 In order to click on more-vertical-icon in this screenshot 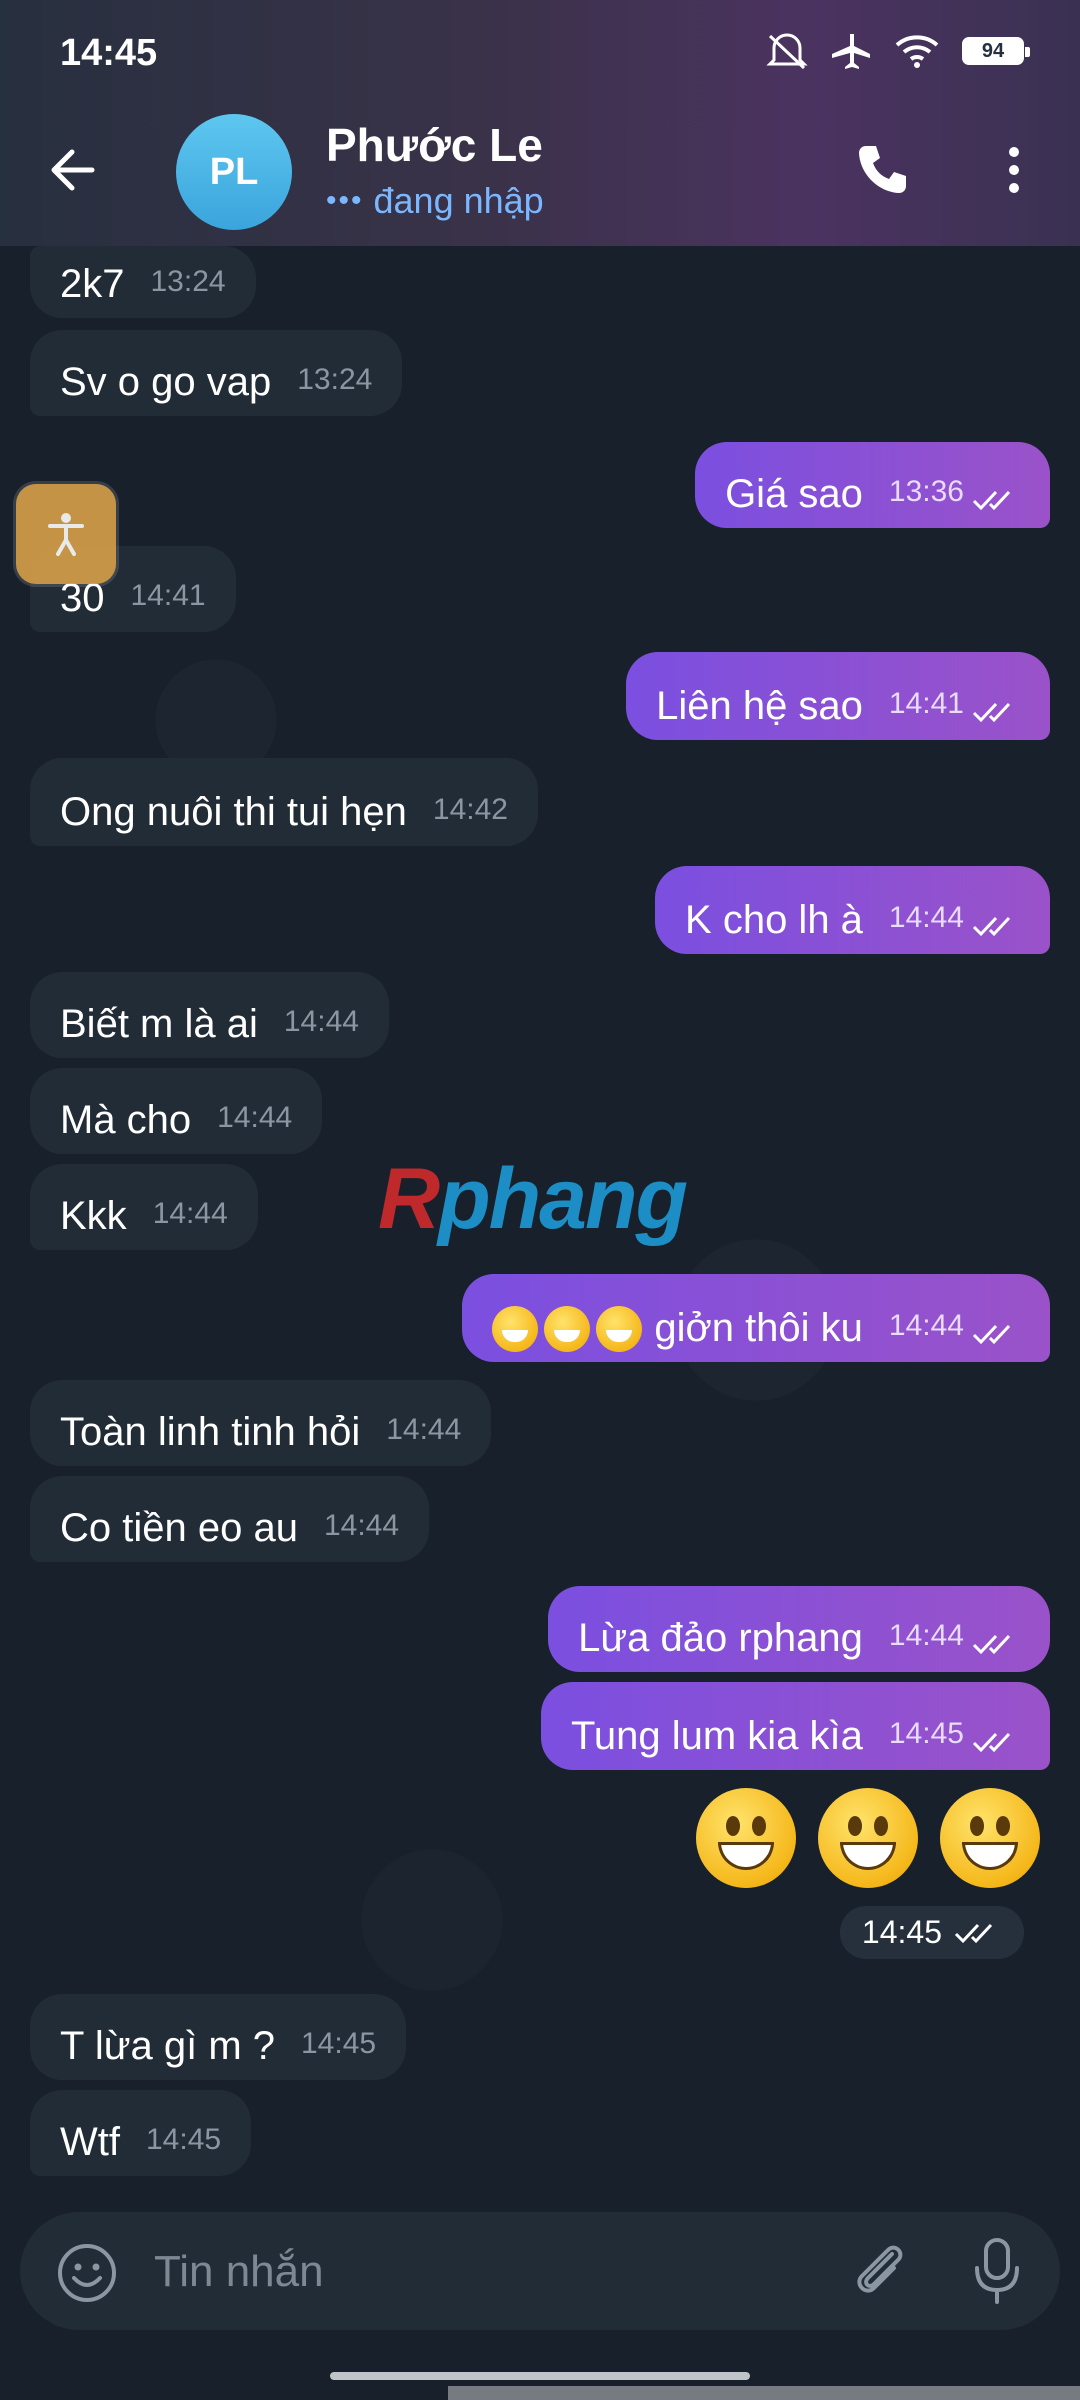, I will do `click(1014, 170)`.